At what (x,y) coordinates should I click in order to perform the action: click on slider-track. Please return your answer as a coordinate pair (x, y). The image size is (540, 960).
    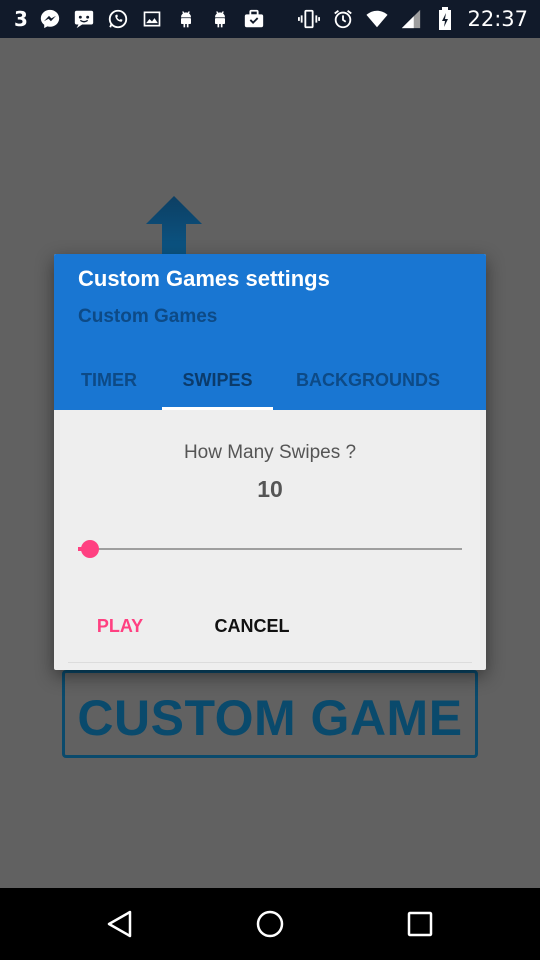
    Looking at the image, I should click on (270, 549).